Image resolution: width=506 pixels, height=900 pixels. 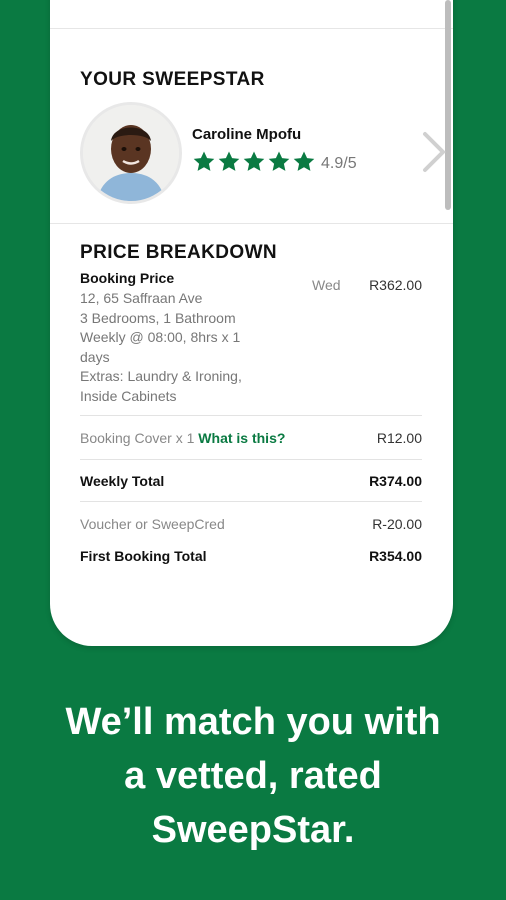 I want to click on booking-amount: R362.00, so click(x=395, y=285).